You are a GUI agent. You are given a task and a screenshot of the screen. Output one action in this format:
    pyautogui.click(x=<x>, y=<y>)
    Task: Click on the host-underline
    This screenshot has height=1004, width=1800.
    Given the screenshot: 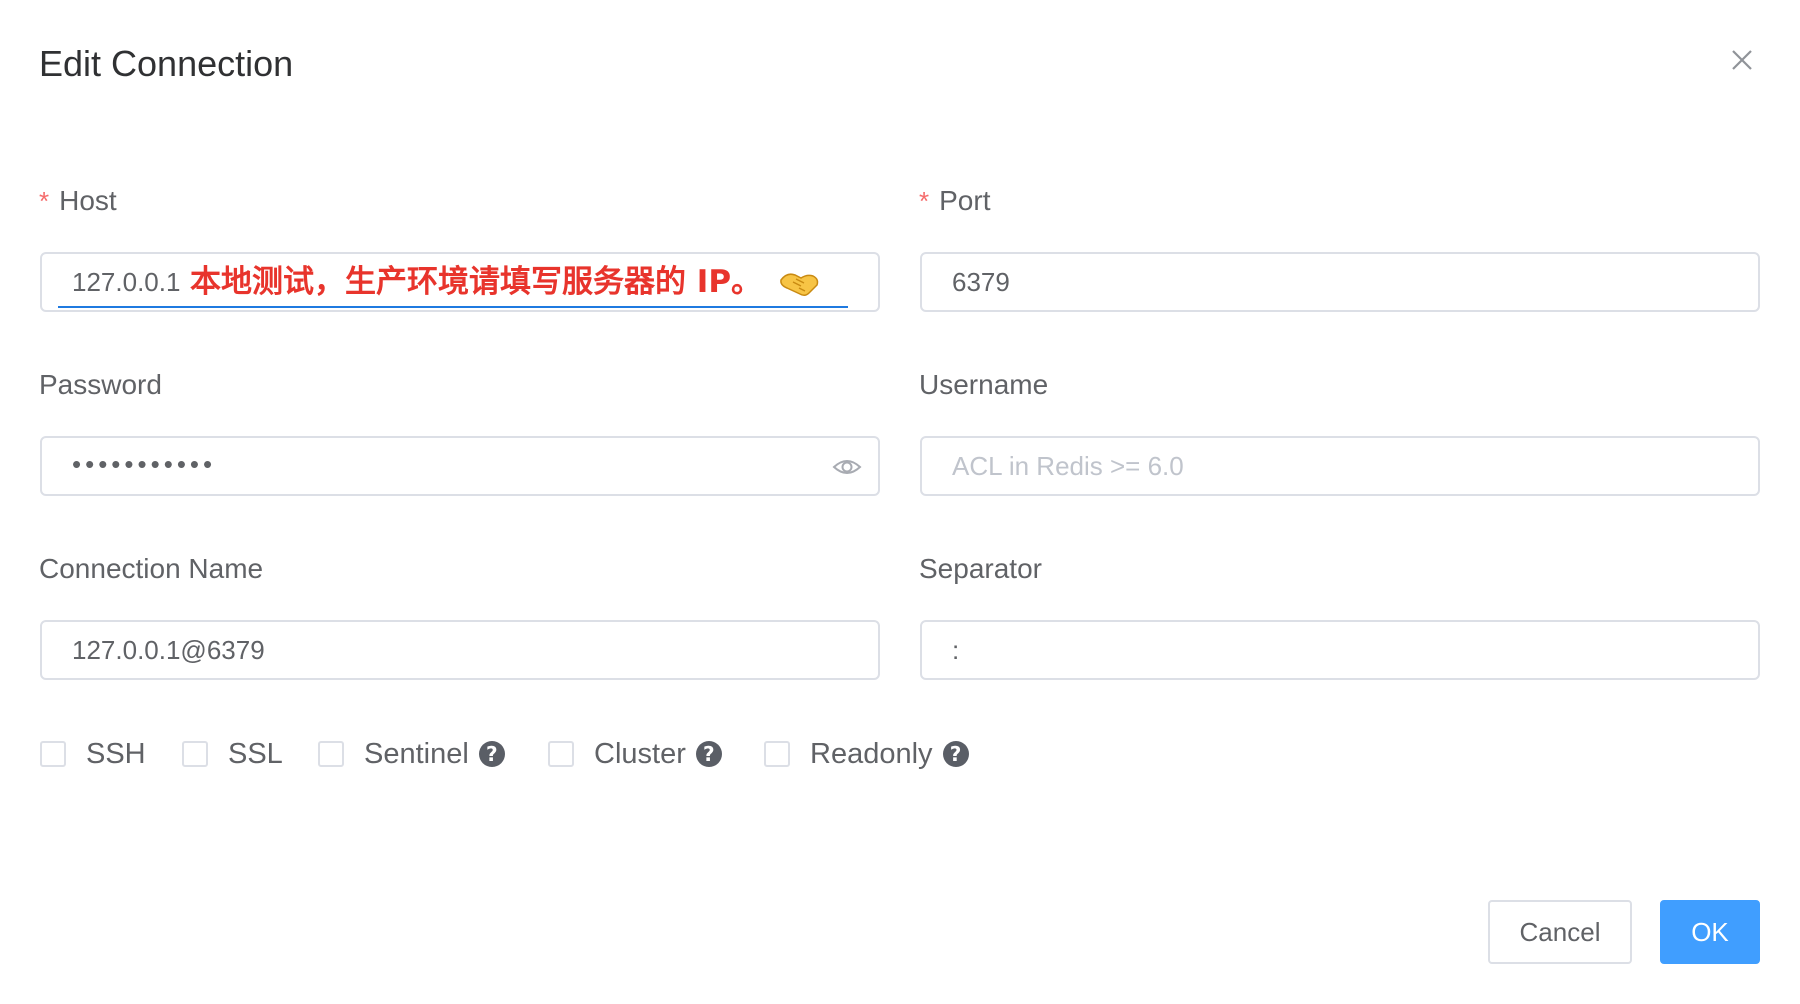 What is the action you would take?
    pyautogui.click(x=453, y=307)
    